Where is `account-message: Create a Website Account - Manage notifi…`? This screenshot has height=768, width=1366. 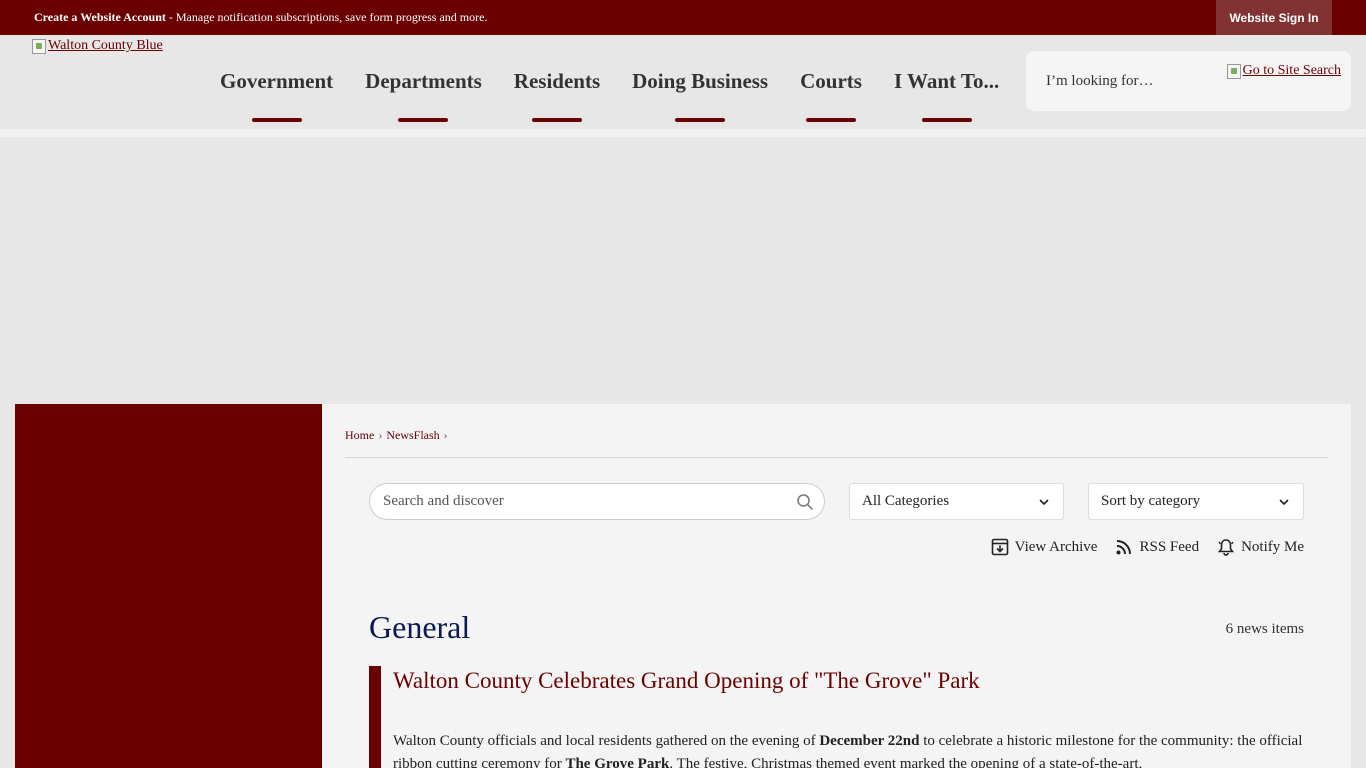 account-message: Create a Website Account - Manage notifi… is located at coordinates (260, 17).